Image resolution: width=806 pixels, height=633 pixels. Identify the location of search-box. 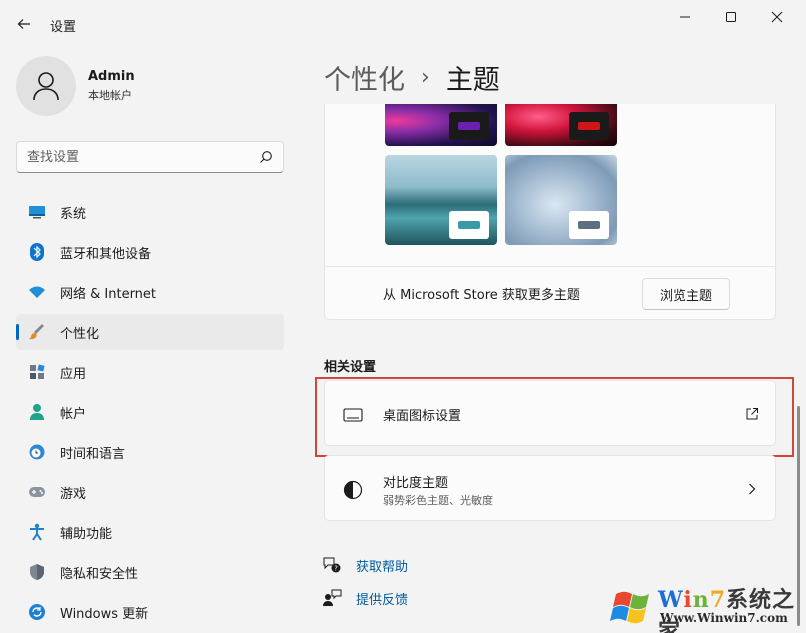
(150, 157).